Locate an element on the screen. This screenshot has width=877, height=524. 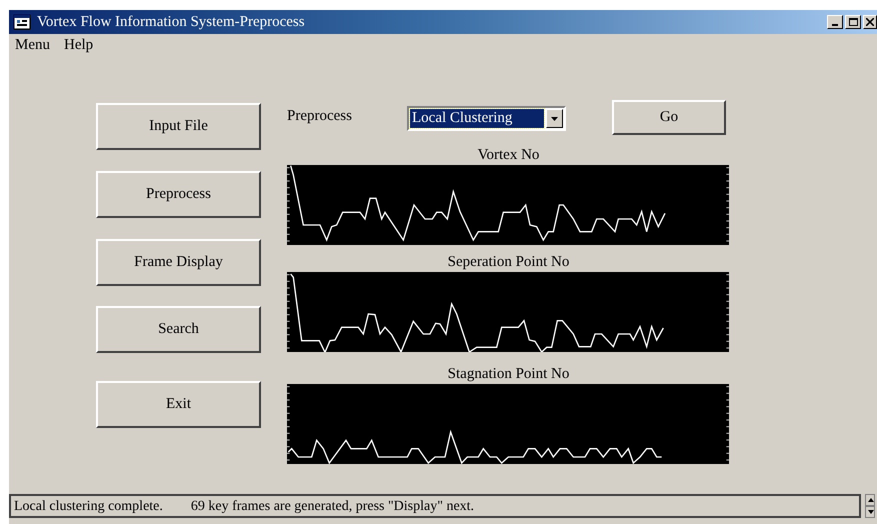
close-button is located at coordinates (870, 22).